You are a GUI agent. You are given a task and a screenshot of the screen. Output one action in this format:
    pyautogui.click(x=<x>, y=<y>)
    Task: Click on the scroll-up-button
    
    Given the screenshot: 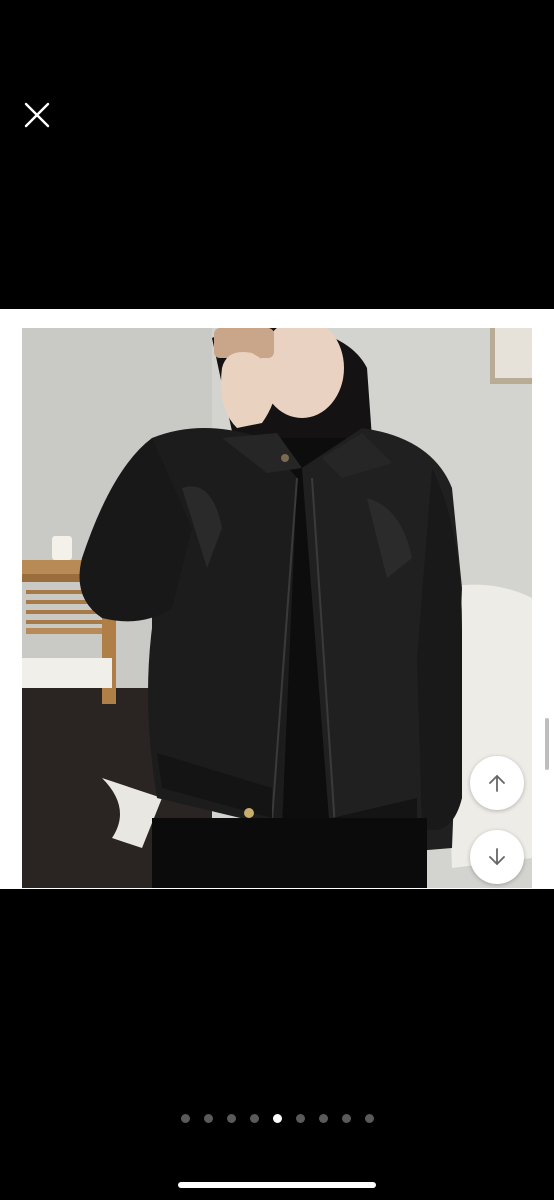 What is the action you would take?
    pyautogui.click(x=497, y=783)
    